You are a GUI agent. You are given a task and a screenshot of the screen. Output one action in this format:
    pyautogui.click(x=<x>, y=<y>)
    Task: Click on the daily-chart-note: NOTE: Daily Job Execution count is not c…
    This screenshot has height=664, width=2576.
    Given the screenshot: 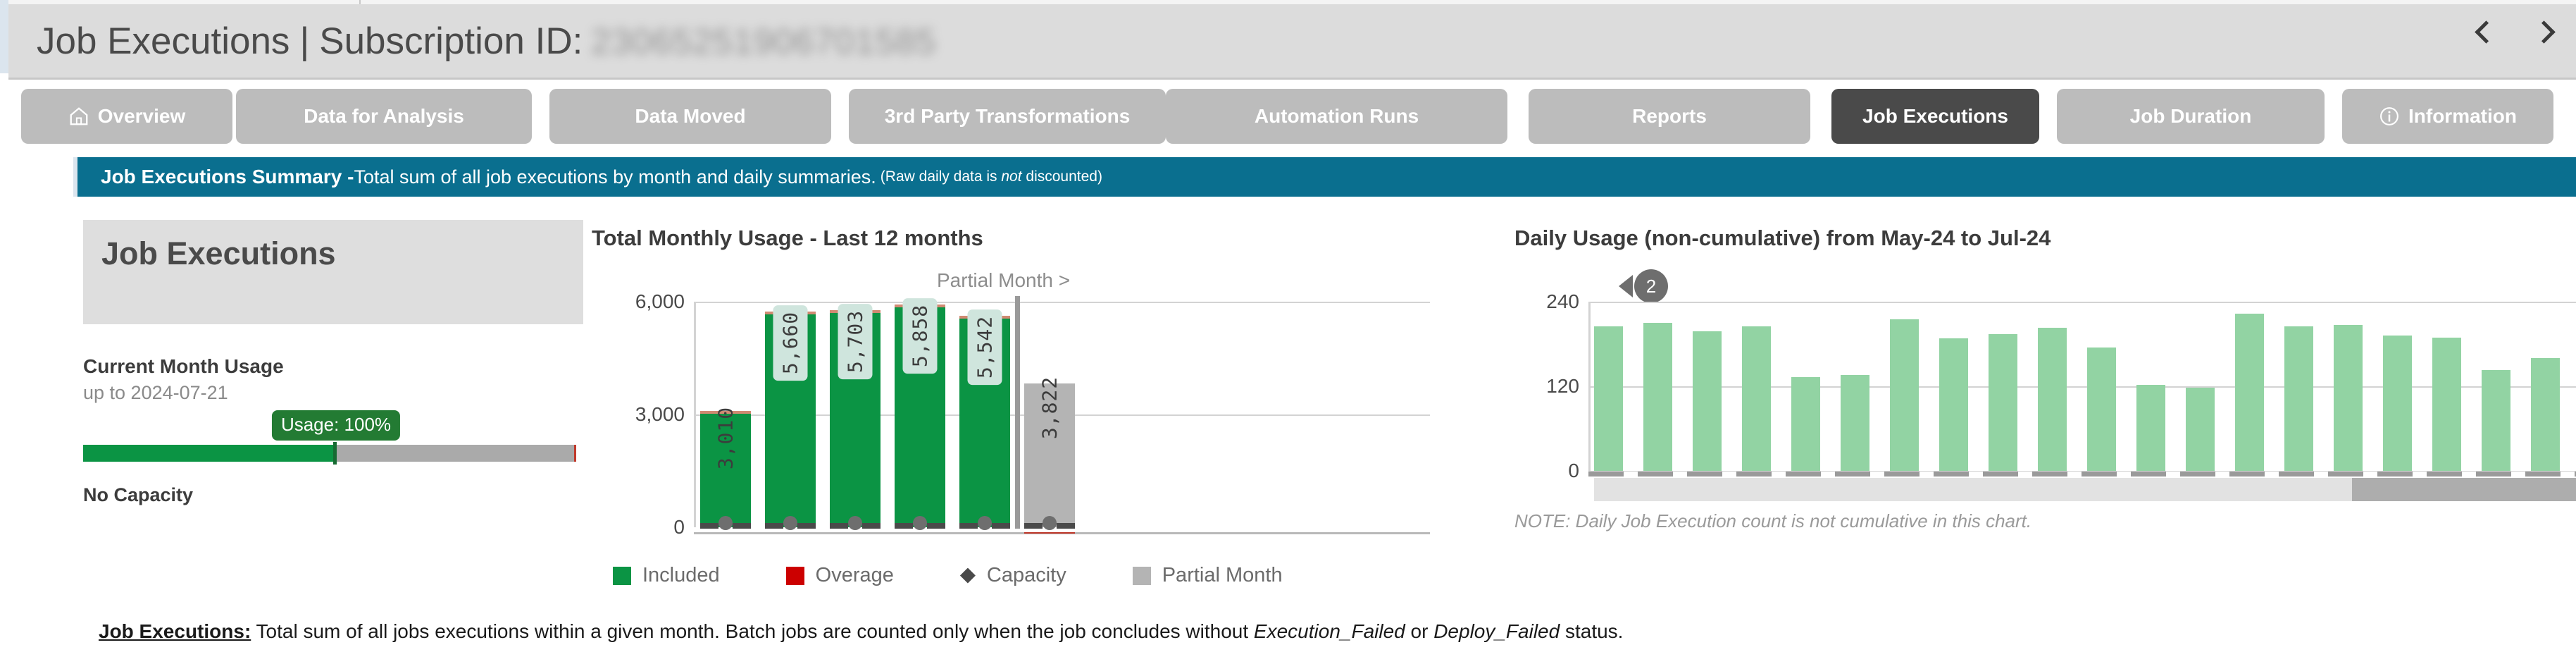 What is the action you would take?
    pyautogui.click(x=1773, y=520)
    